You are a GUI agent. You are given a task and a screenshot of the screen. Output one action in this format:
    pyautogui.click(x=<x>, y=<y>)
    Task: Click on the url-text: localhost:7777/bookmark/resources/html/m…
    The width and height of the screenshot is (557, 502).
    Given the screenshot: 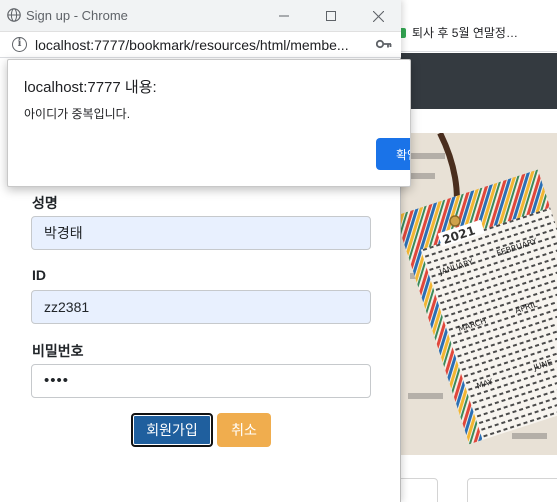 What is the action you would take?
    pyautogui.click(x=197, y=45)
    